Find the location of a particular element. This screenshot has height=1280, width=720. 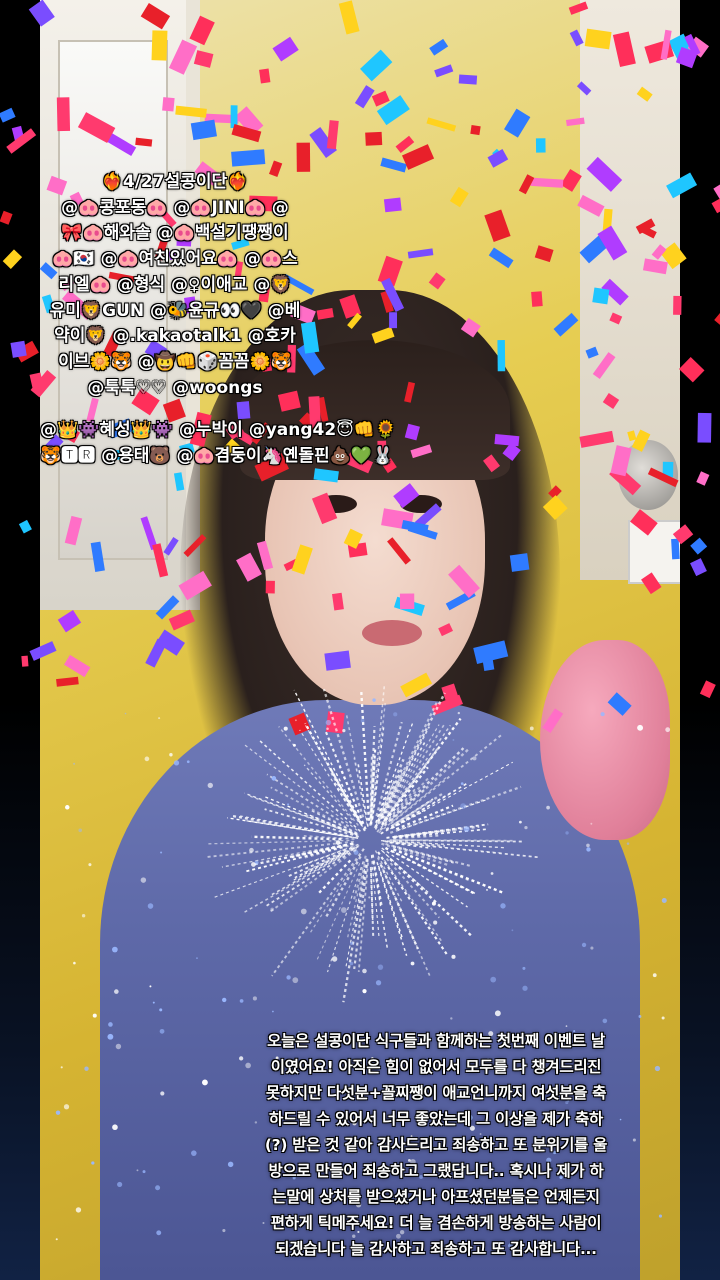

caption-line: (?) 받은 것 같아 감사드리고 죄송하고 또 분위기를 울 is located at coordinates (436, 1145).